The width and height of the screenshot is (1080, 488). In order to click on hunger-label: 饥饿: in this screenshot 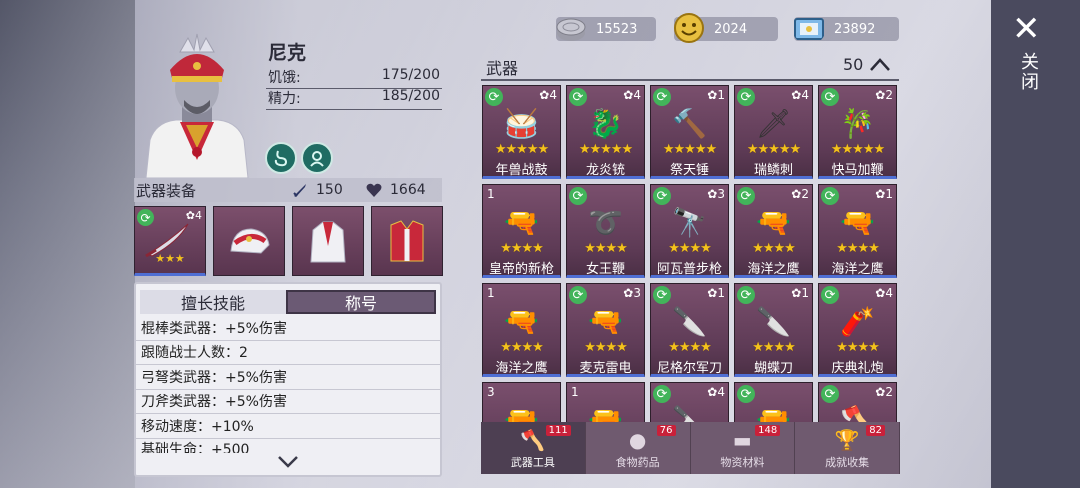, I will do `click(284, 78)`.